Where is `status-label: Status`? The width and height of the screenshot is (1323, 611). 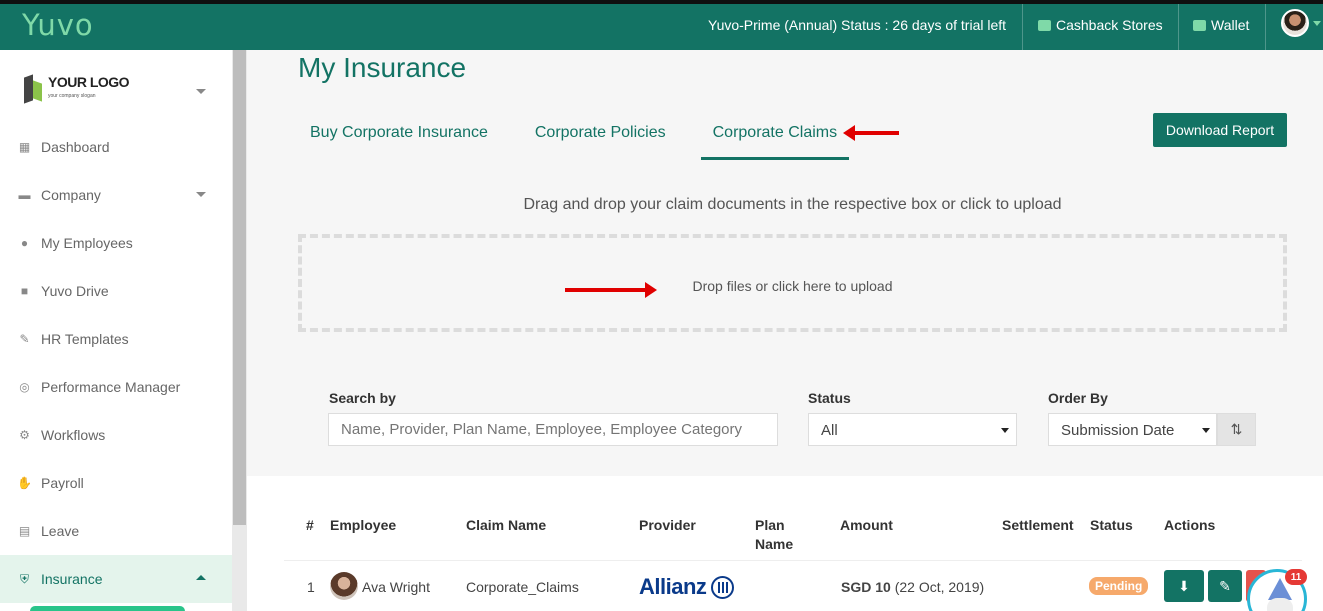 status-label: Status is located at coordinates (829, 398).